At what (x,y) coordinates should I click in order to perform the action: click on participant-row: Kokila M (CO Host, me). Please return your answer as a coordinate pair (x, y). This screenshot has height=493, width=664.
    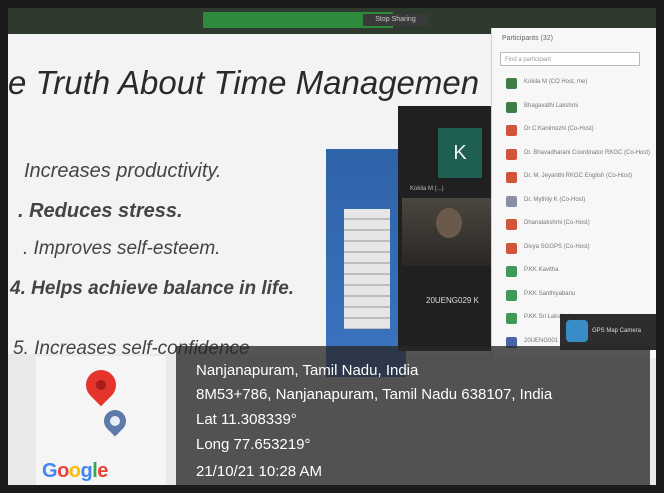
    Looking at the image, I should click on (573, 84).